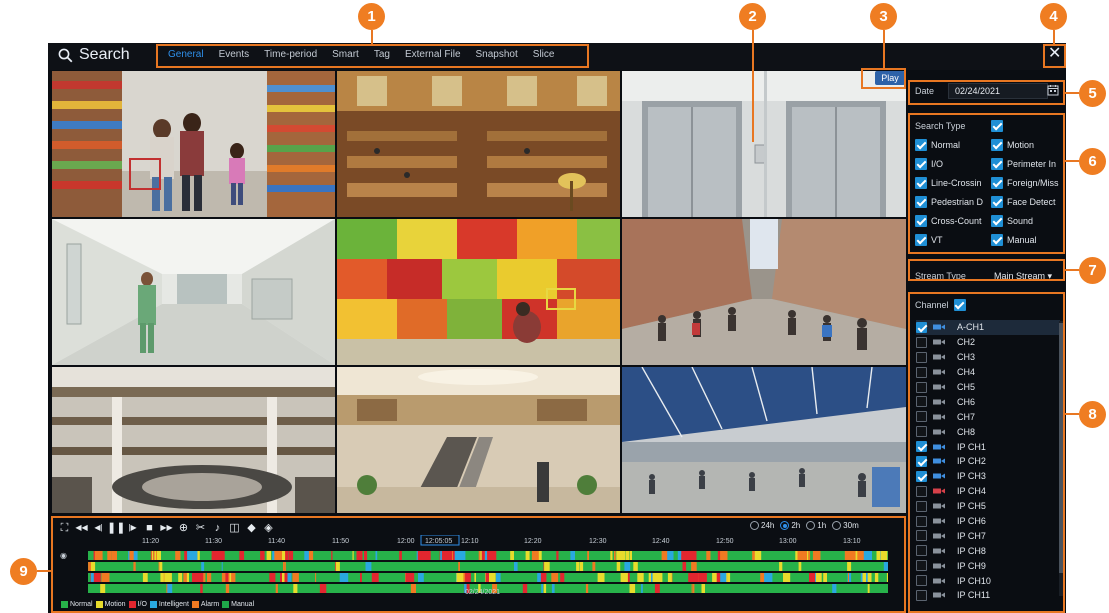  I want to click on annotation-badge-6: 6, so click(1092, 161).